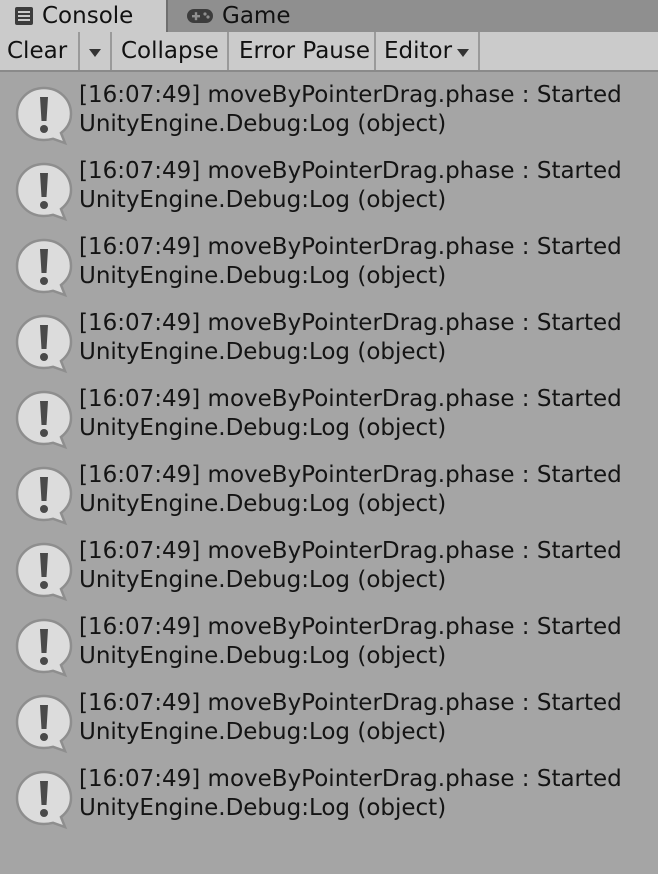  I want to click on tab-game-label: Game, so click(256, 16).